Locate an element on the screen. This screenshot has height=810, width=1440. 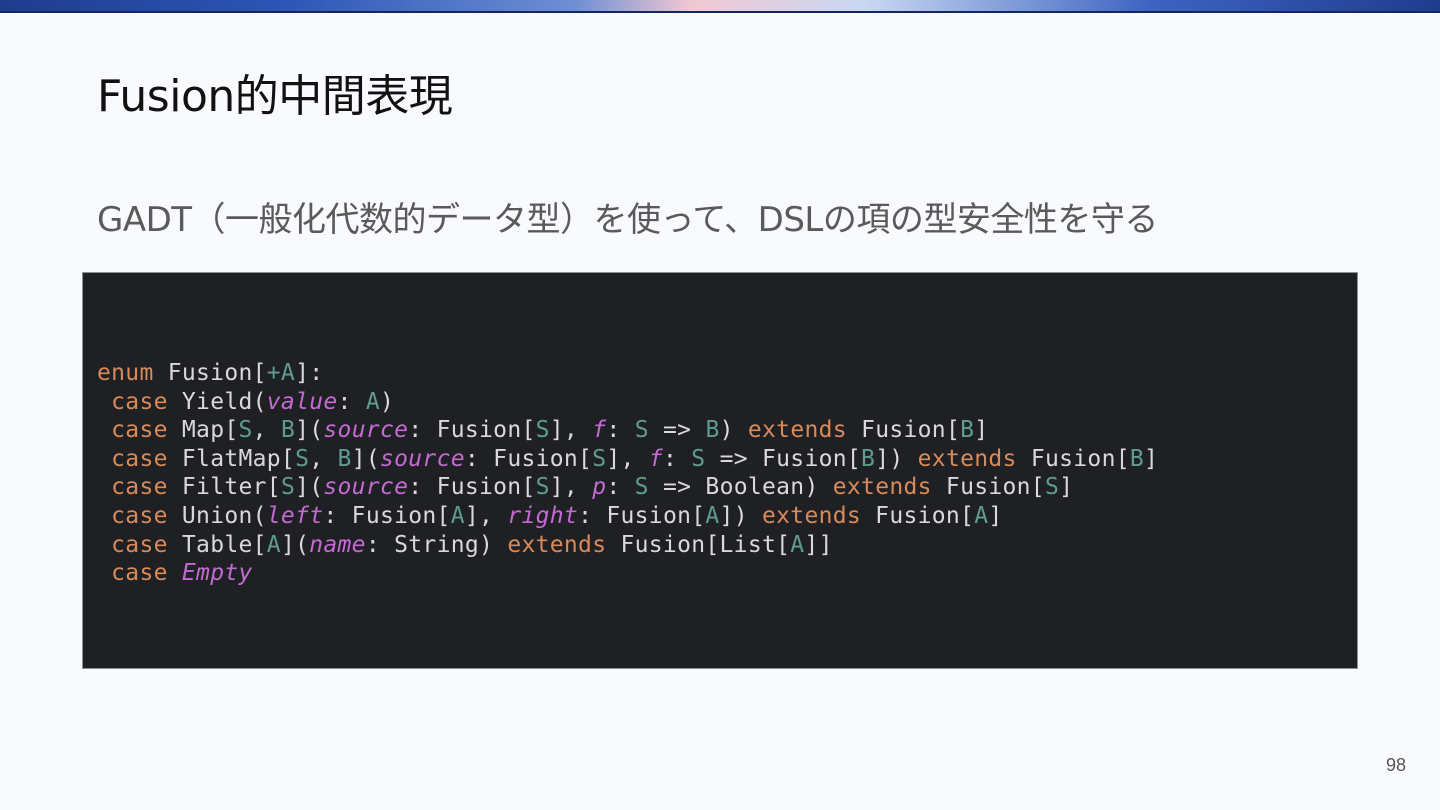
code-line: enum Fusion[+A]: is located at coordinates (627, 373).